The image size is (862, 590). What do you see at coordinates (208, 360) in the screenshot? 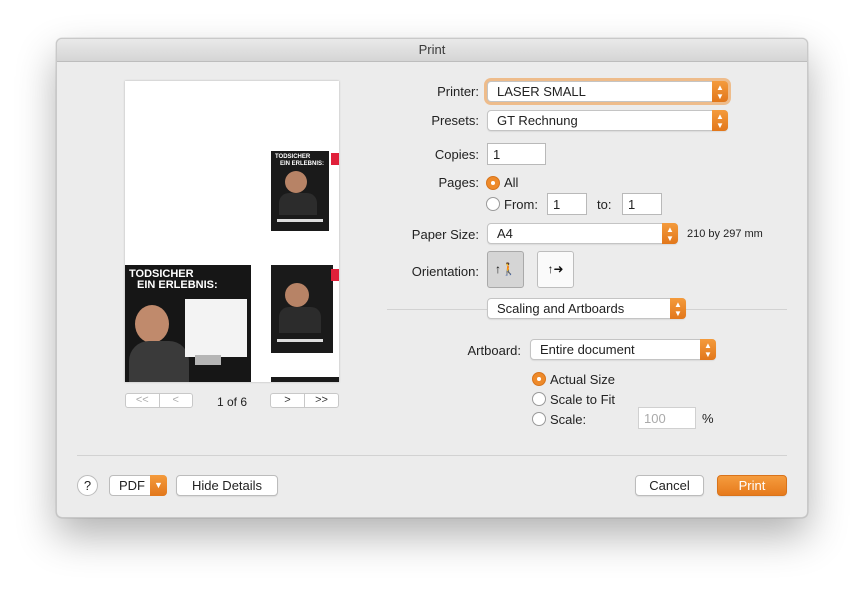
I see `preview-poster-hand` at bounding box center [208, 360].